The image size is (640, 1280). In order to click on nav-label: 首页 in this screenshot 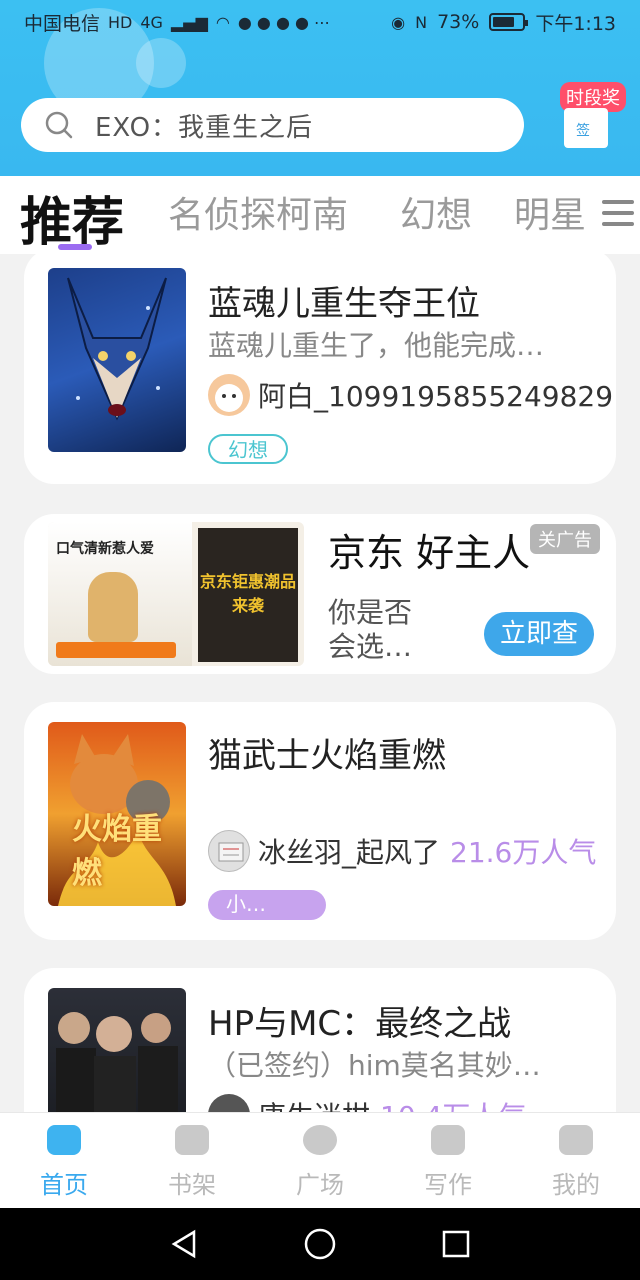, I will do `click(64, 1185)`.